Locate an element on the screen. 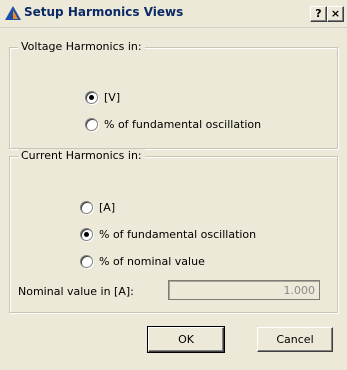  window-title: Setup Harmonics Views is located at coordinates (104, 12).